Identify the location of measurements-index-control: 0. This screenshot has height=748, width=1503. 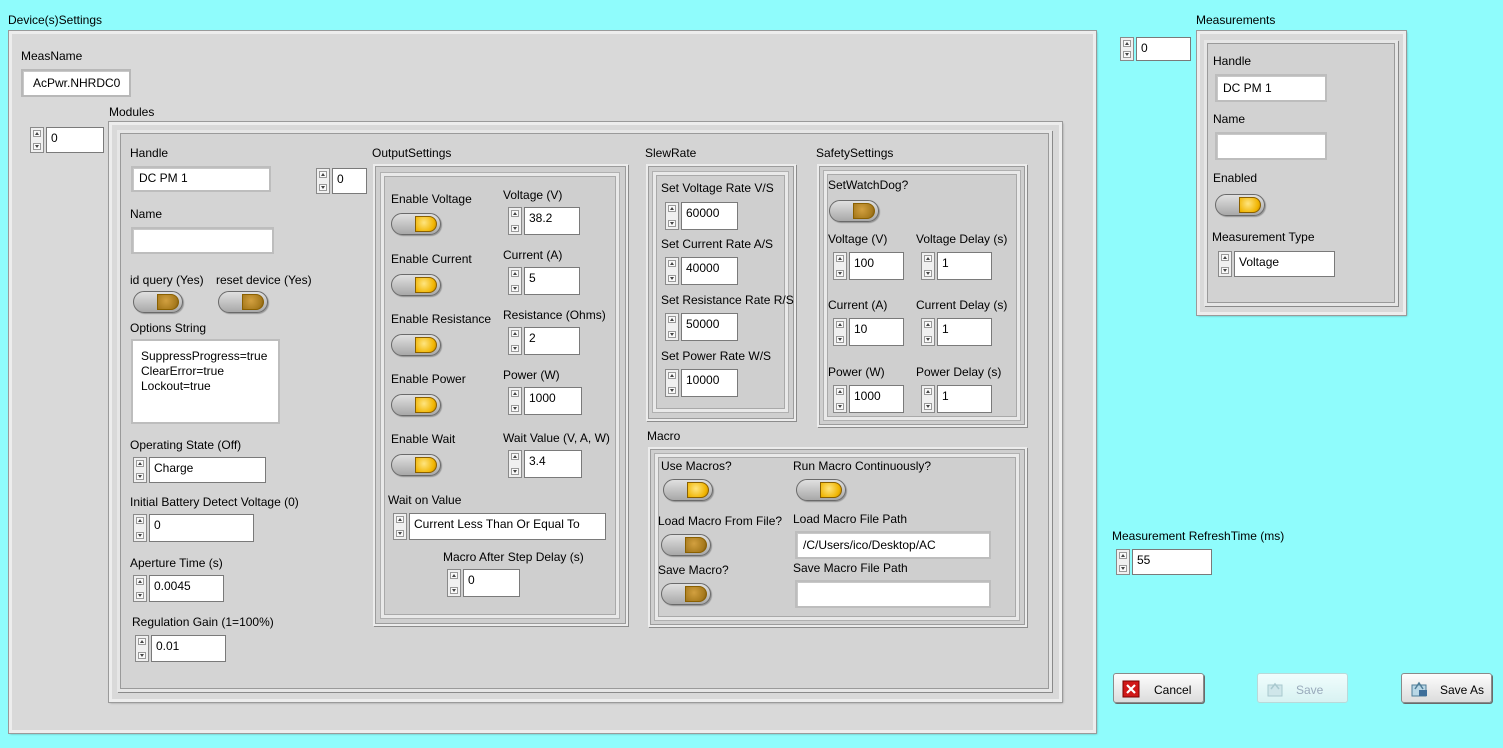
(1155, 49).